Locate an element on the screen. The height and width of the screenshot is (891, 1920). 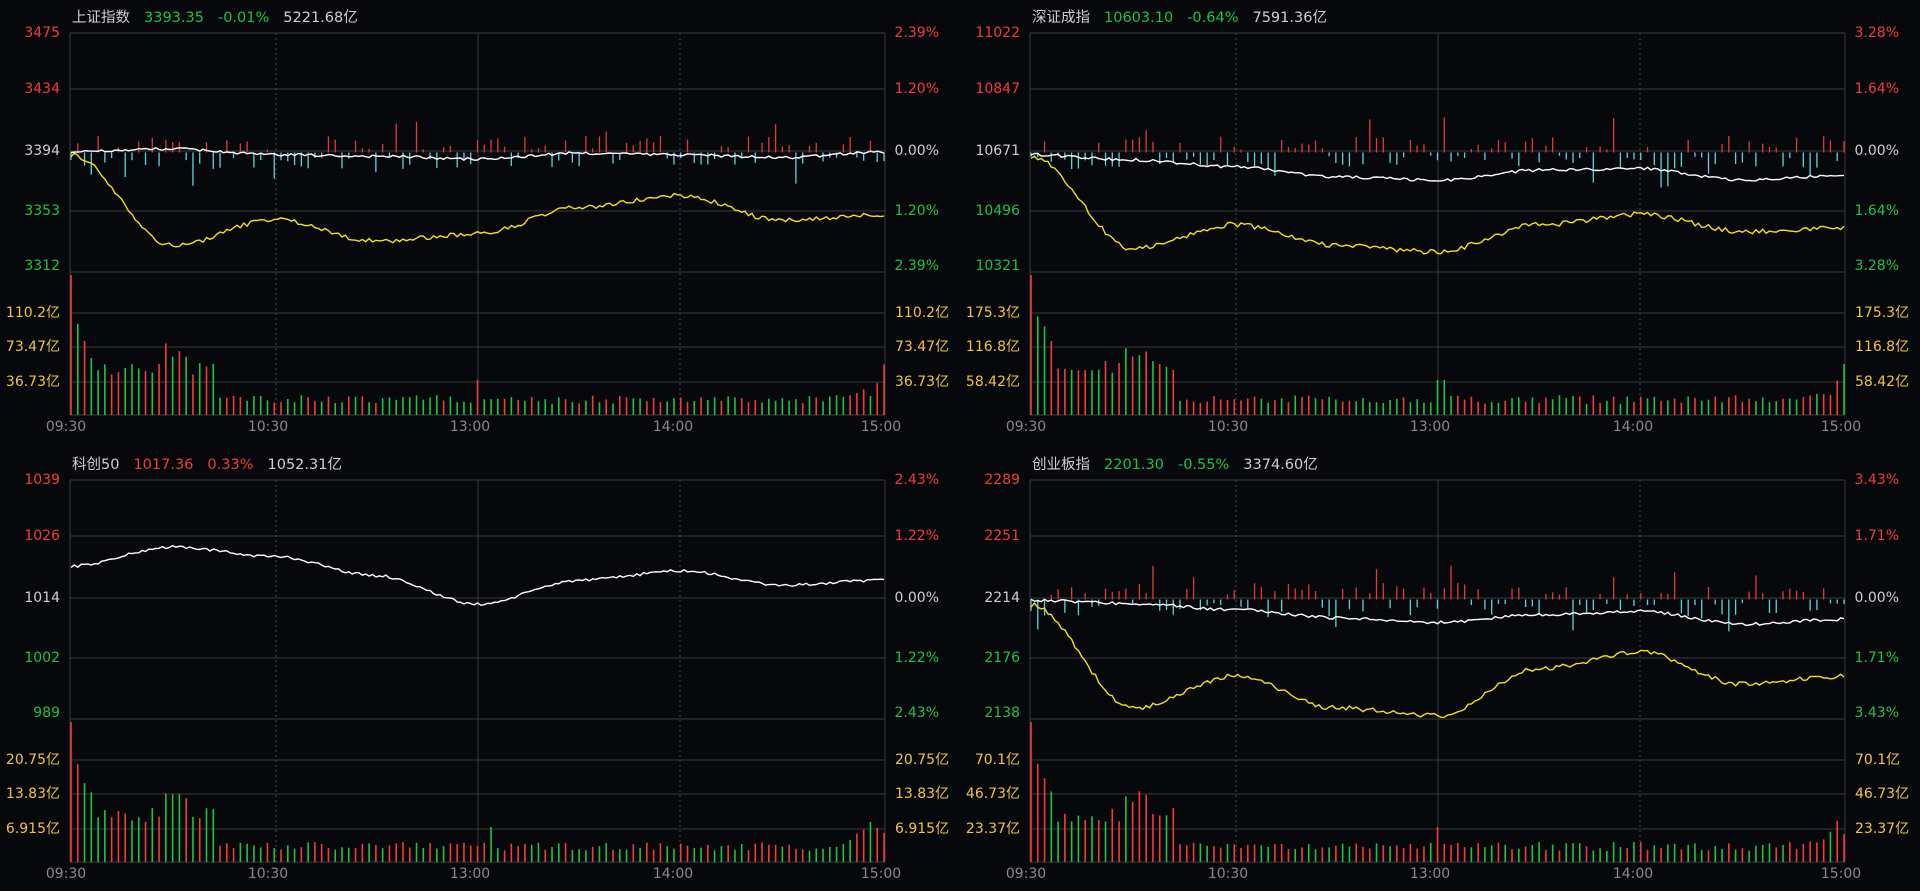
price-tick-label: 10847 is located at coordinates (997, 89).